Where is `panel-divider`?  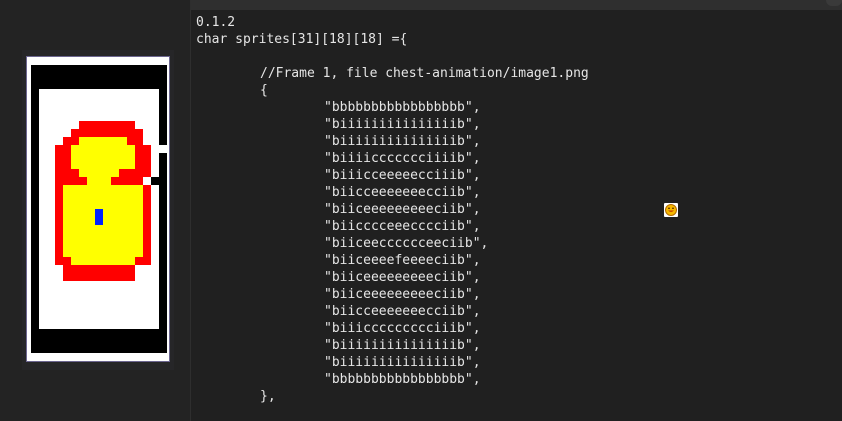
panel-divider is located at coordinates (190, 210).